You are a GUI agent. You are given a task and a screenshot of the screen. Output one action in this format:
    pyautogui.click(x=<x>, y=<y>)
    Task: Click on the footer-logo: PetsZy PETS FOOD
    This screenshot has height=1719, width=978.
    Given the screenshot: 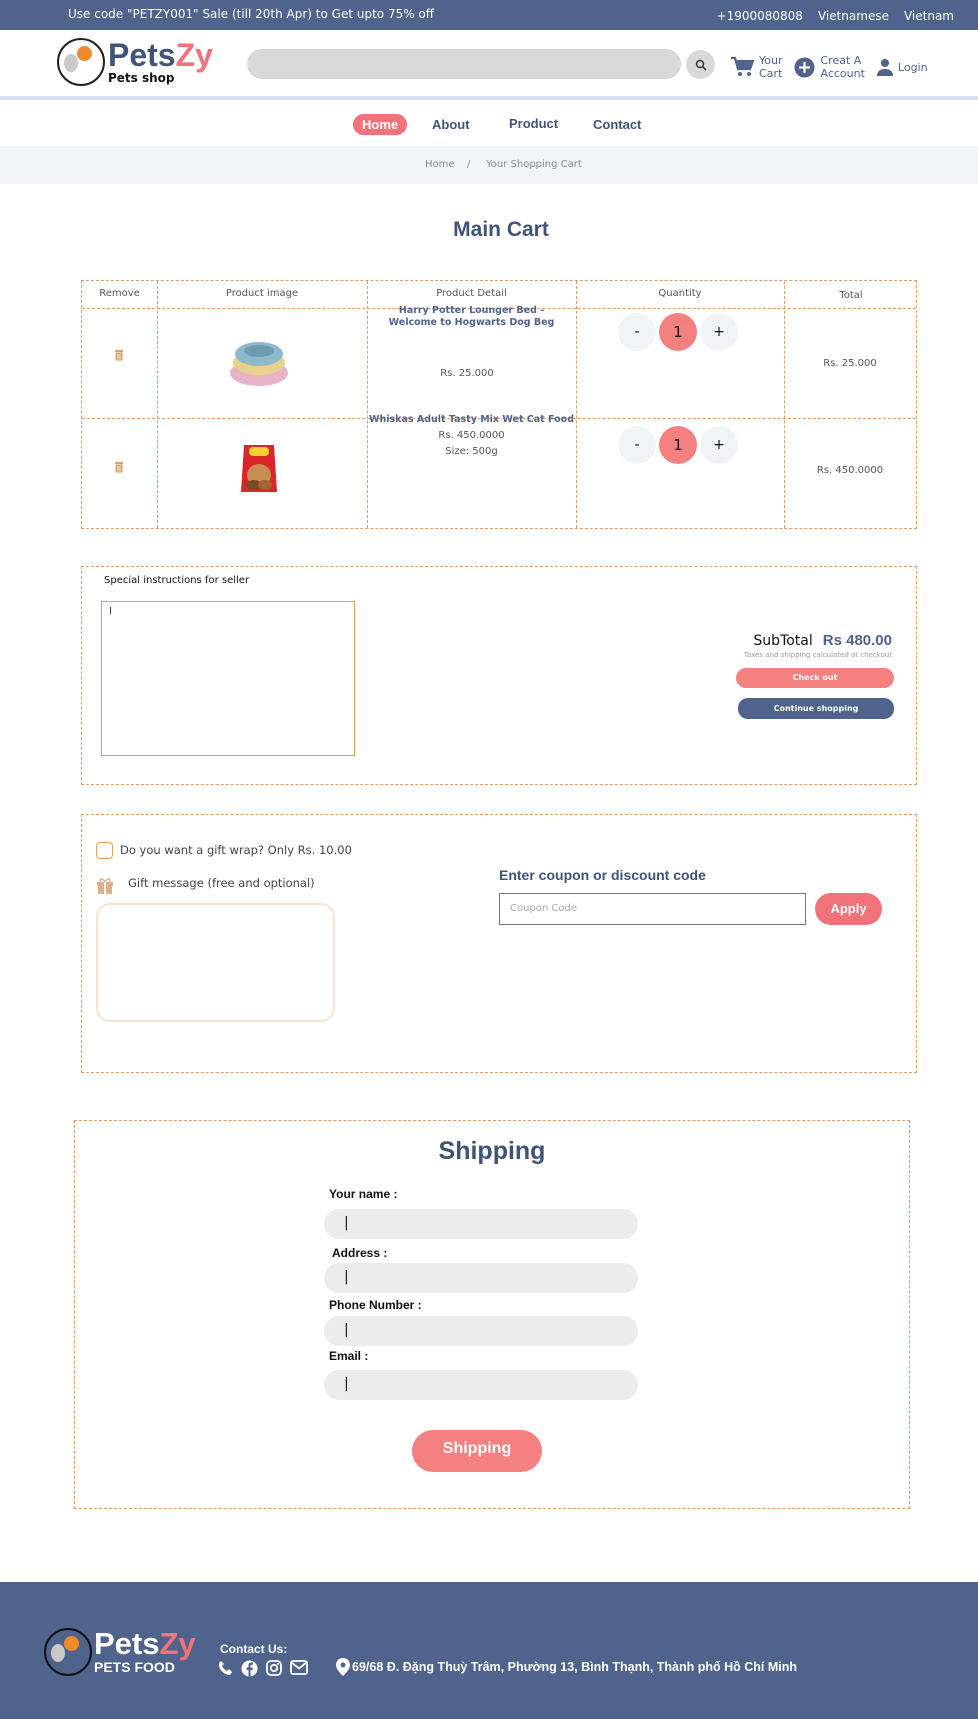 What is the action you would take?
    pyautogui.click(x=120, y=1652)
    